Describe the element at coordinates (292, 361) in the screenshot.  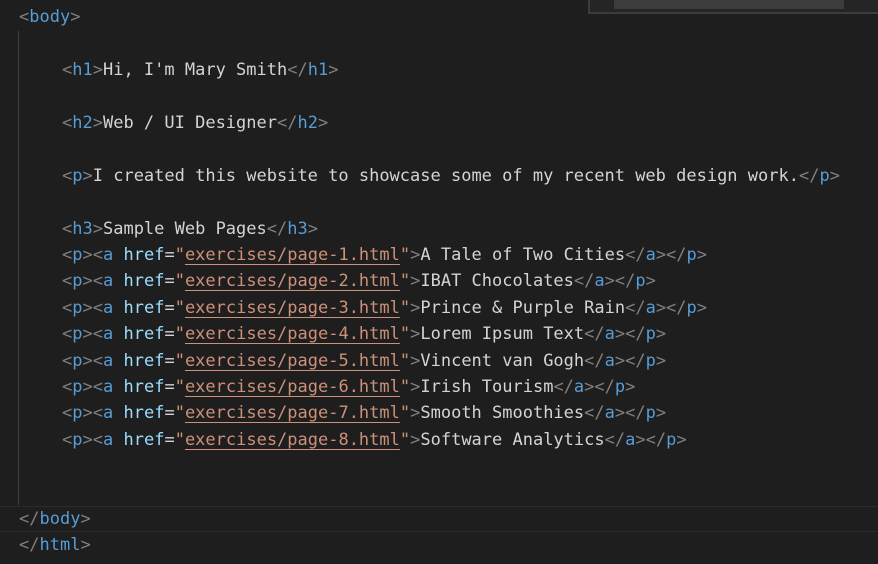
I see `href-link: exercises/page-5.html` at that location.